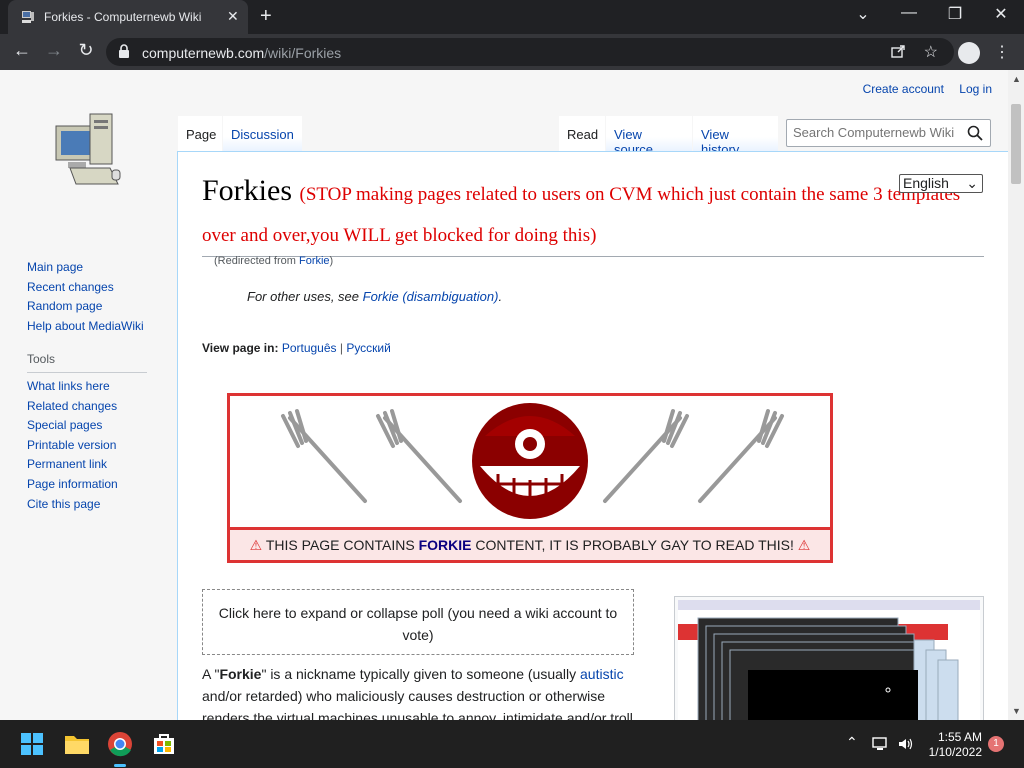 The width and height of the screenshot is (1024, 768). I want to click on autistic-link: autistic, so click(602, 674).